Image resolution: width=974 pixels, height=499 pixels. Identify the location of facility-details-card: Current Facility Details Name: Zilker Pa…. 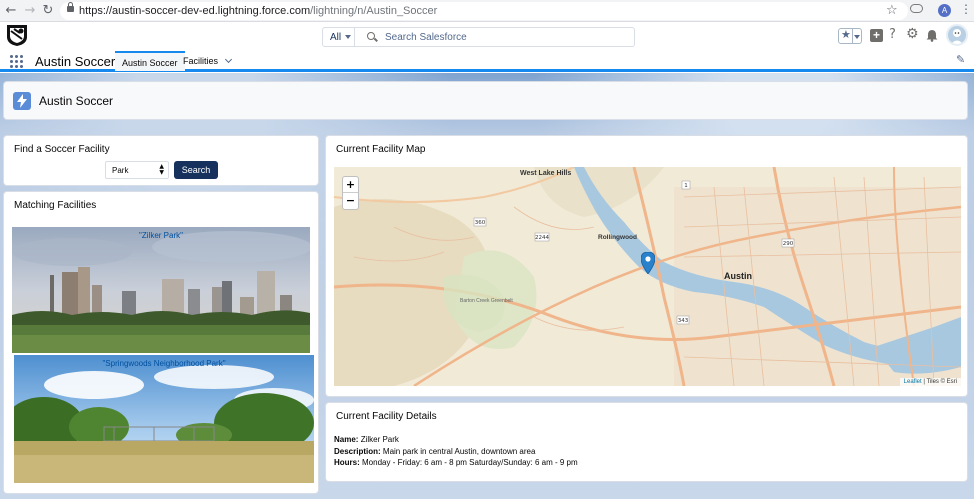
(646, 442).